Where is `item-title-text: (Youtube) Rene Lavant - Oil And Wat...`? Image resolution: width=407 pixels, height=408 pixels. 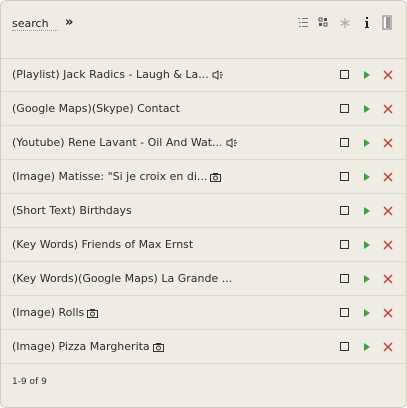
item-title-text: (Youtube) Rene Lavant - Oil And Wat... is located at coordinates (117, 142).